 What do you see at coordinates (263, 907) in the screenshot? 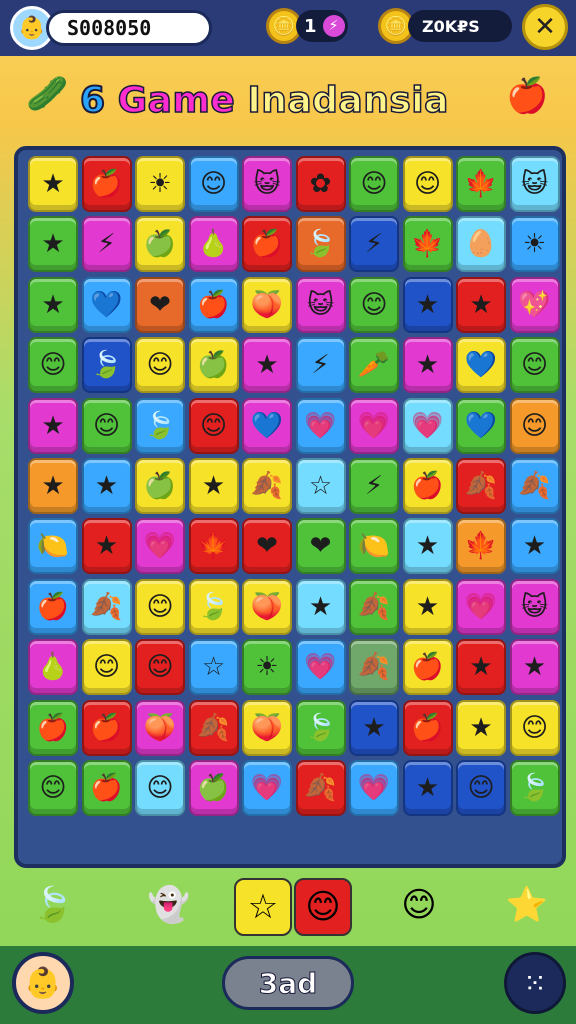
I see `tray-slot-3: ☆` at bounding box center [263, 907].